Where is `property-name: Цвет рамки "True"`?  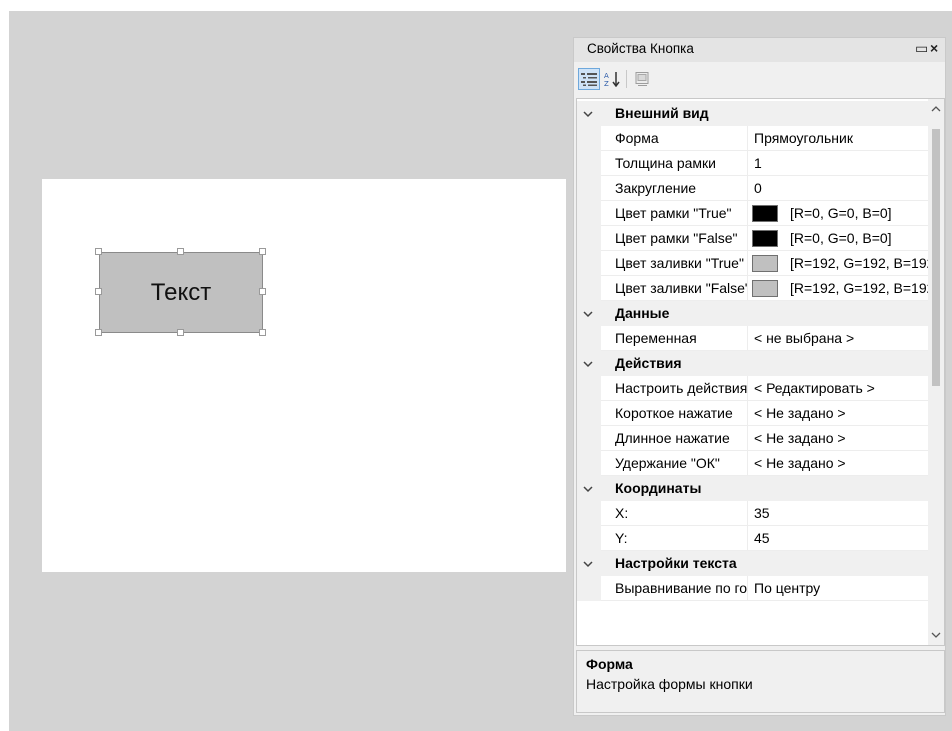
property-name: Цвет рамки "True" is located at coordinates (674, 213).